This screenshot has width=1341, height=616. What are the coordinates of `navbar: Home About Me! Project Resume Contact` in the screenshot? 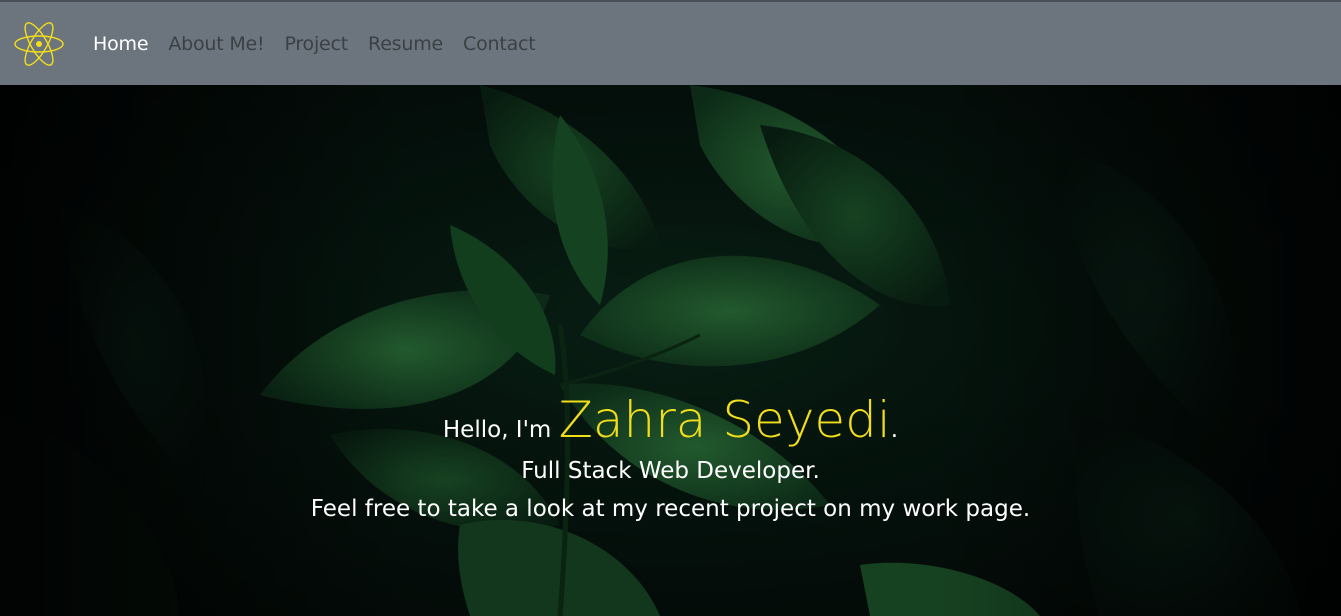 It's located at (670, 42).